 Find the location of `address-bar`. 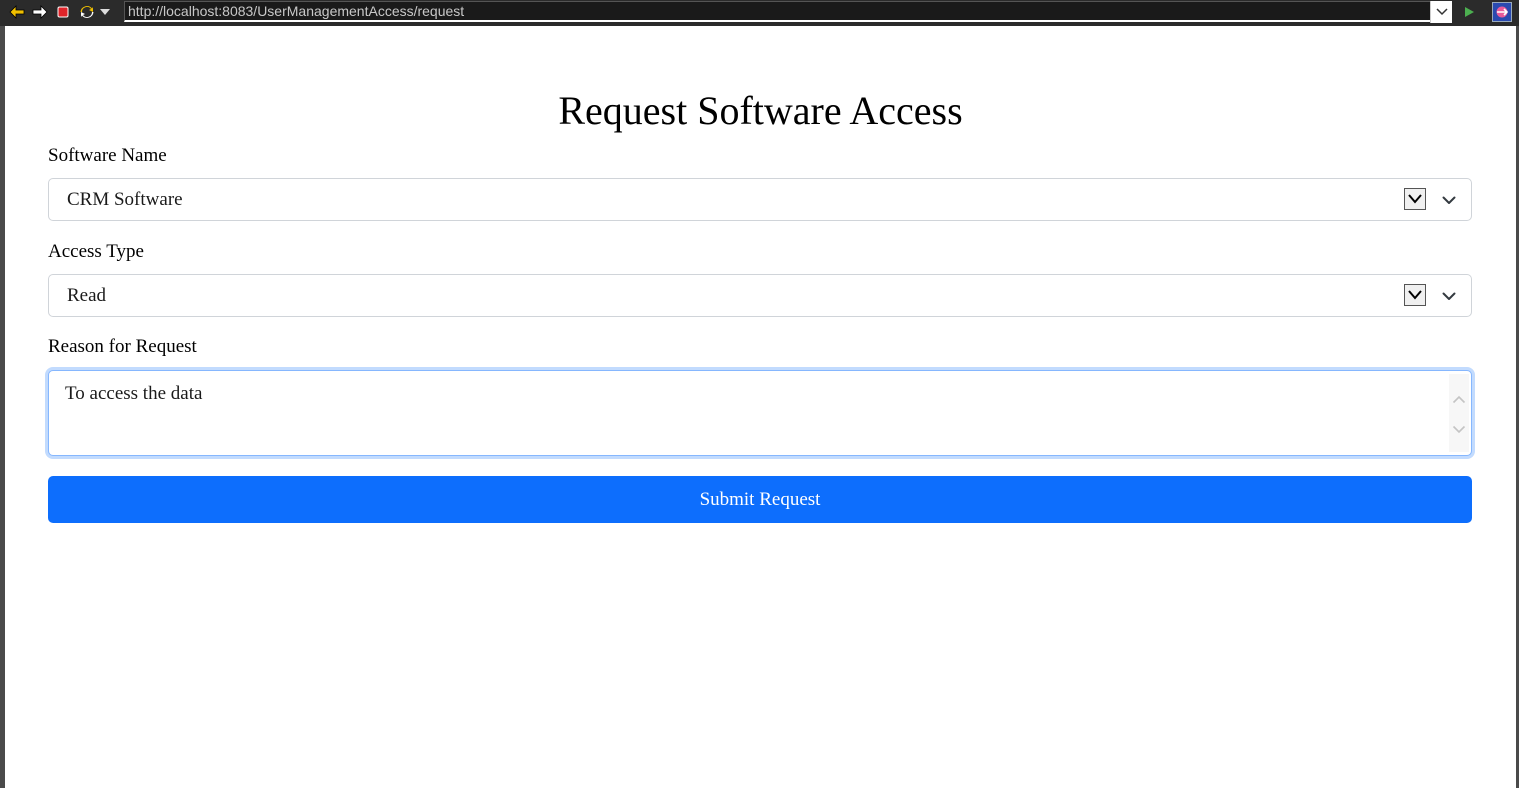

address-bar is located at coordinates (788, 11).